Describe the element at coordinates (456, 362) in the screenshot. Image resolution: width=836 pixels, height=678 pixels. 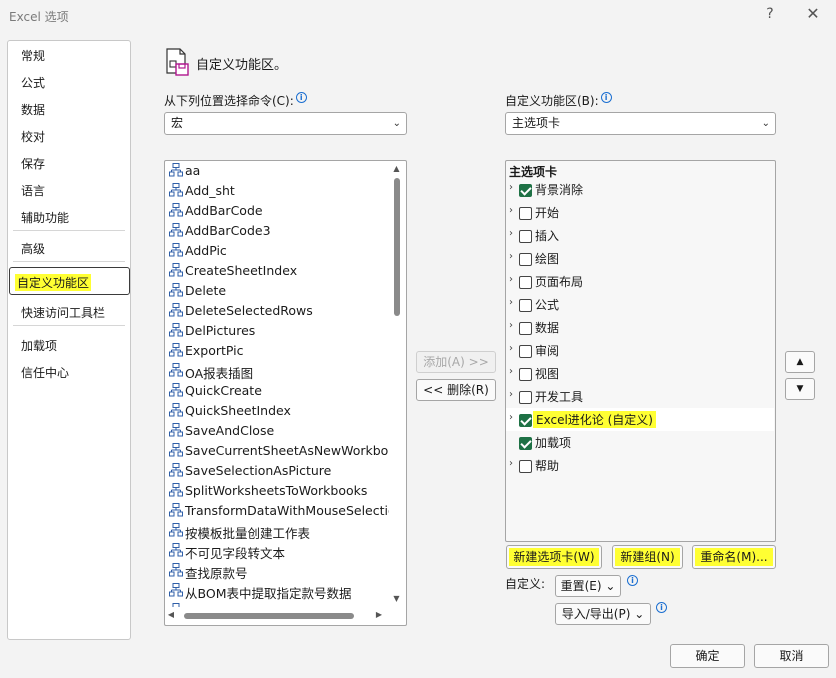
I see `add-button: 添加(A) >>` at that location.